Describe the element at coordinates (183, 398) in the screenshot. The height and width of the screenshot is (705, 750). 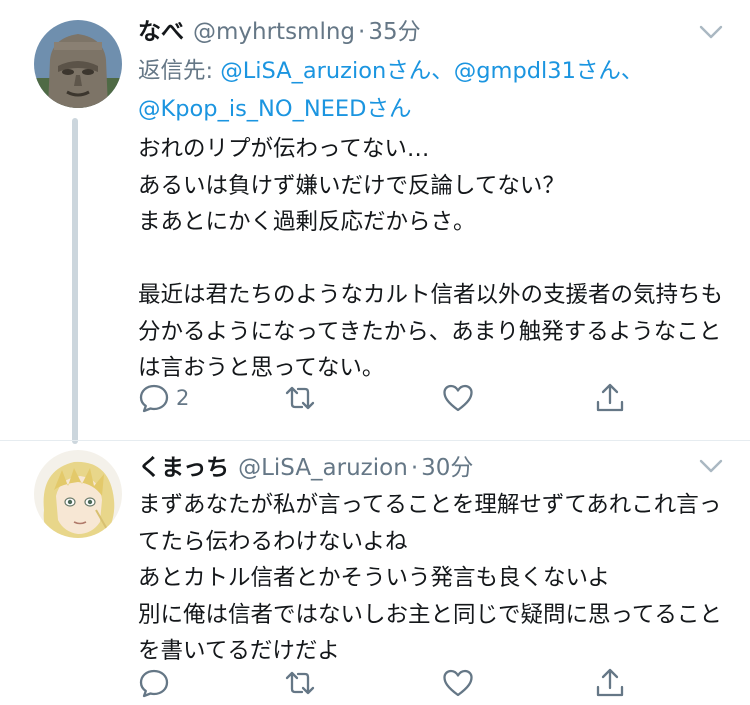
I see `reply-count: 2` at that location.